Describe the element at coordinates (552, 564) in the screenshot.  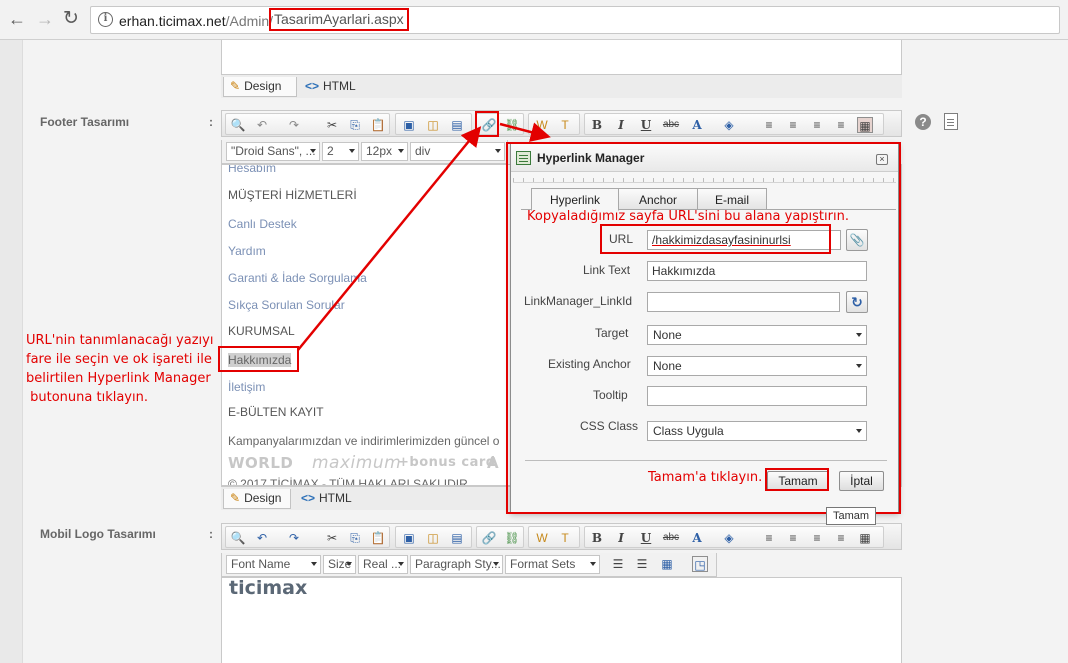
I see `mobile-format-sets-select: Format Sets` at that location.